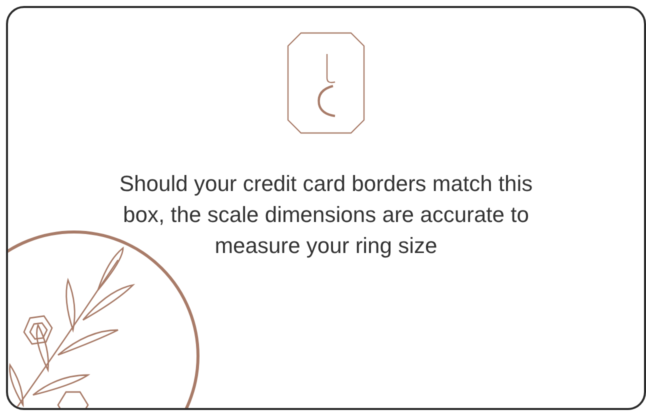 This screenshot has width=646, height=412. What do you see at coordinates (326, 215) in the screenshot?
I see `instruction-text: Should your credit card borders match this box, the scale dimensions are accurate to measure your ring size` at bounding box center [326, 215].